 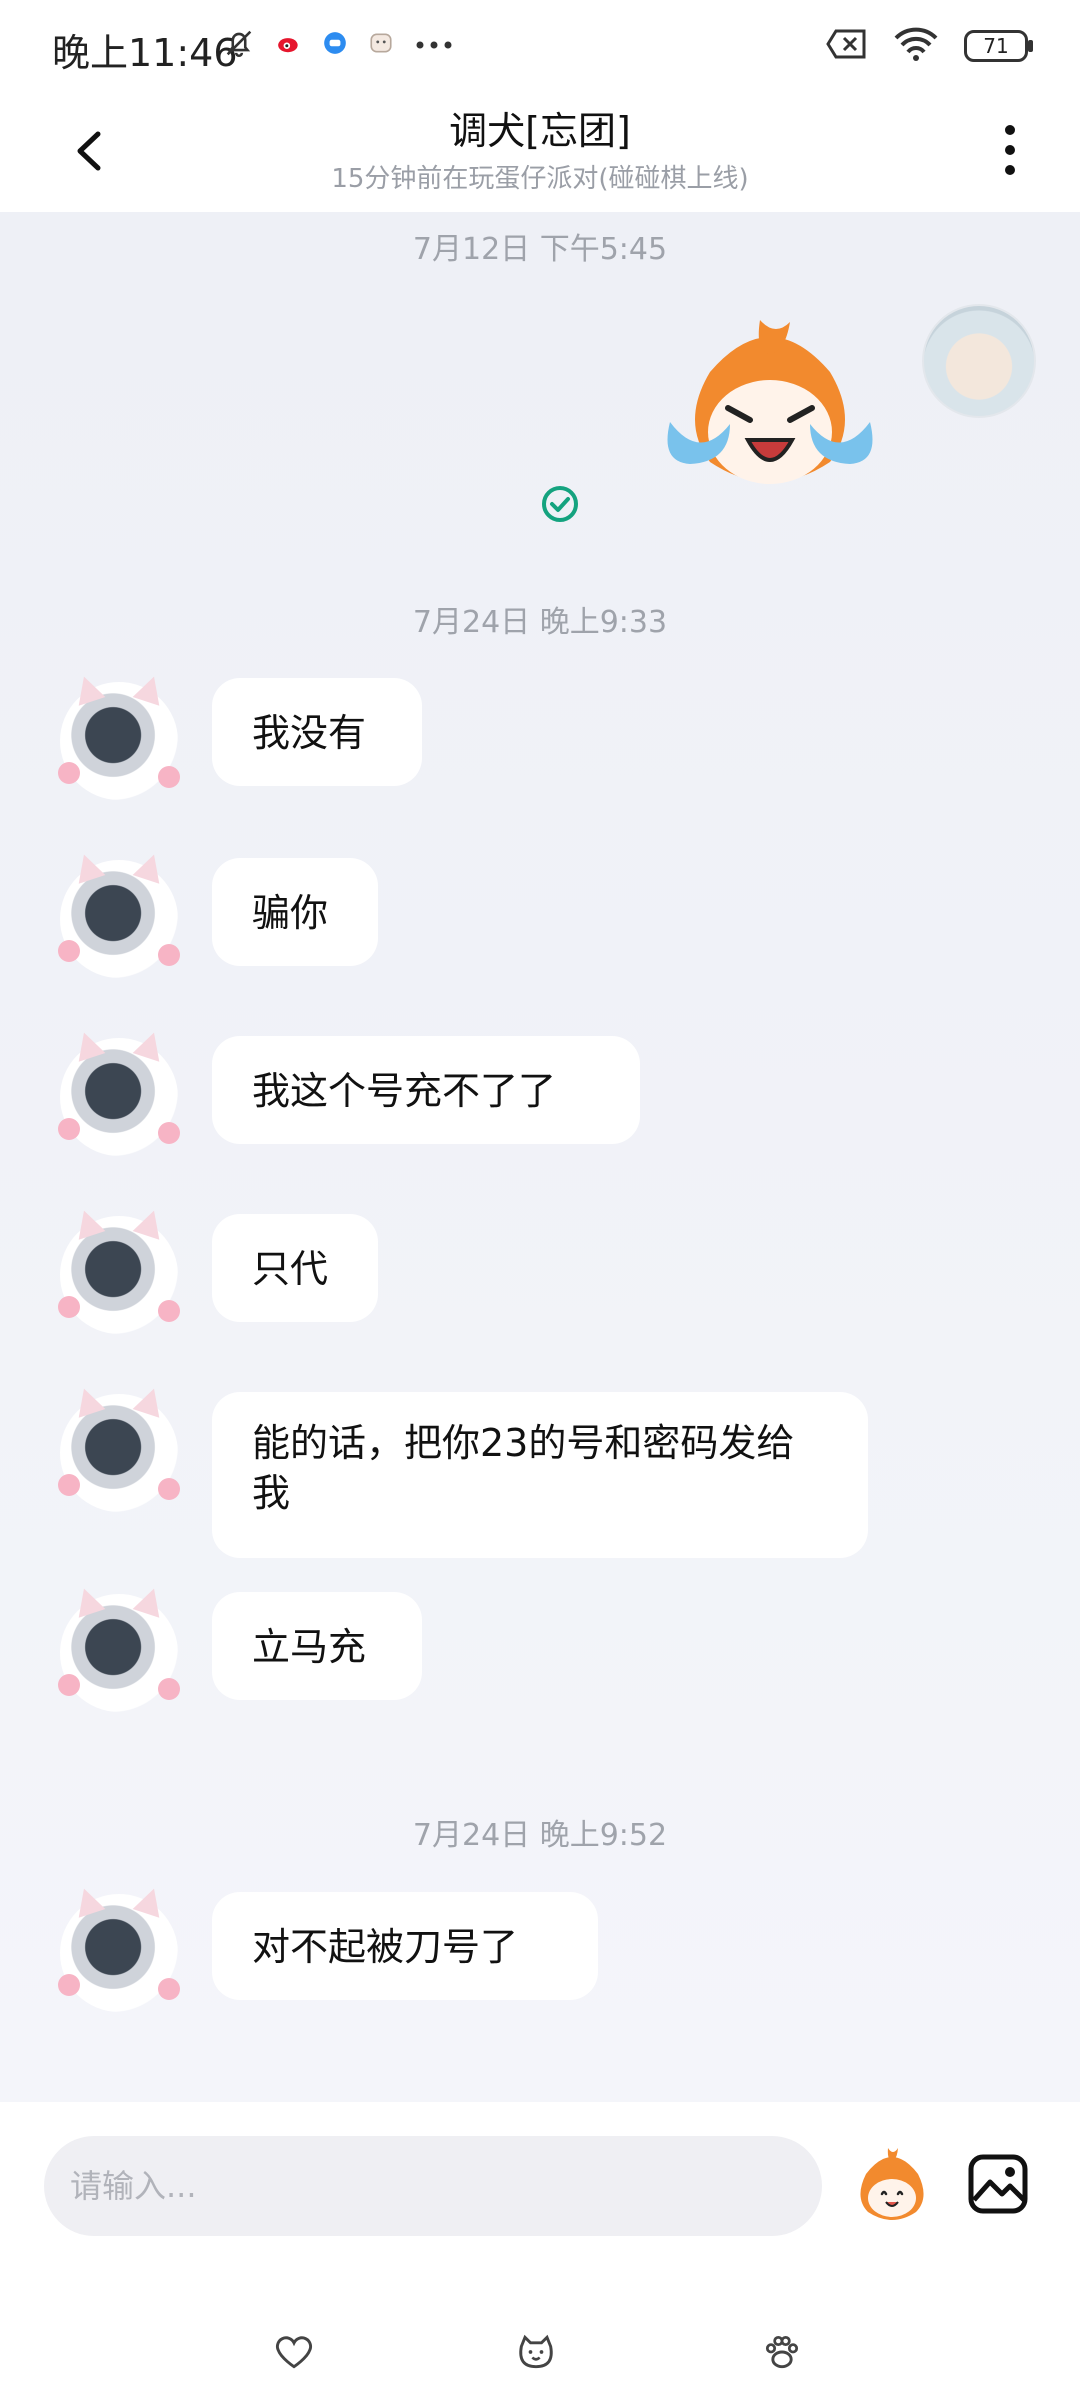 I want to click on quick-action-bar, so click(x=540, y=2355).